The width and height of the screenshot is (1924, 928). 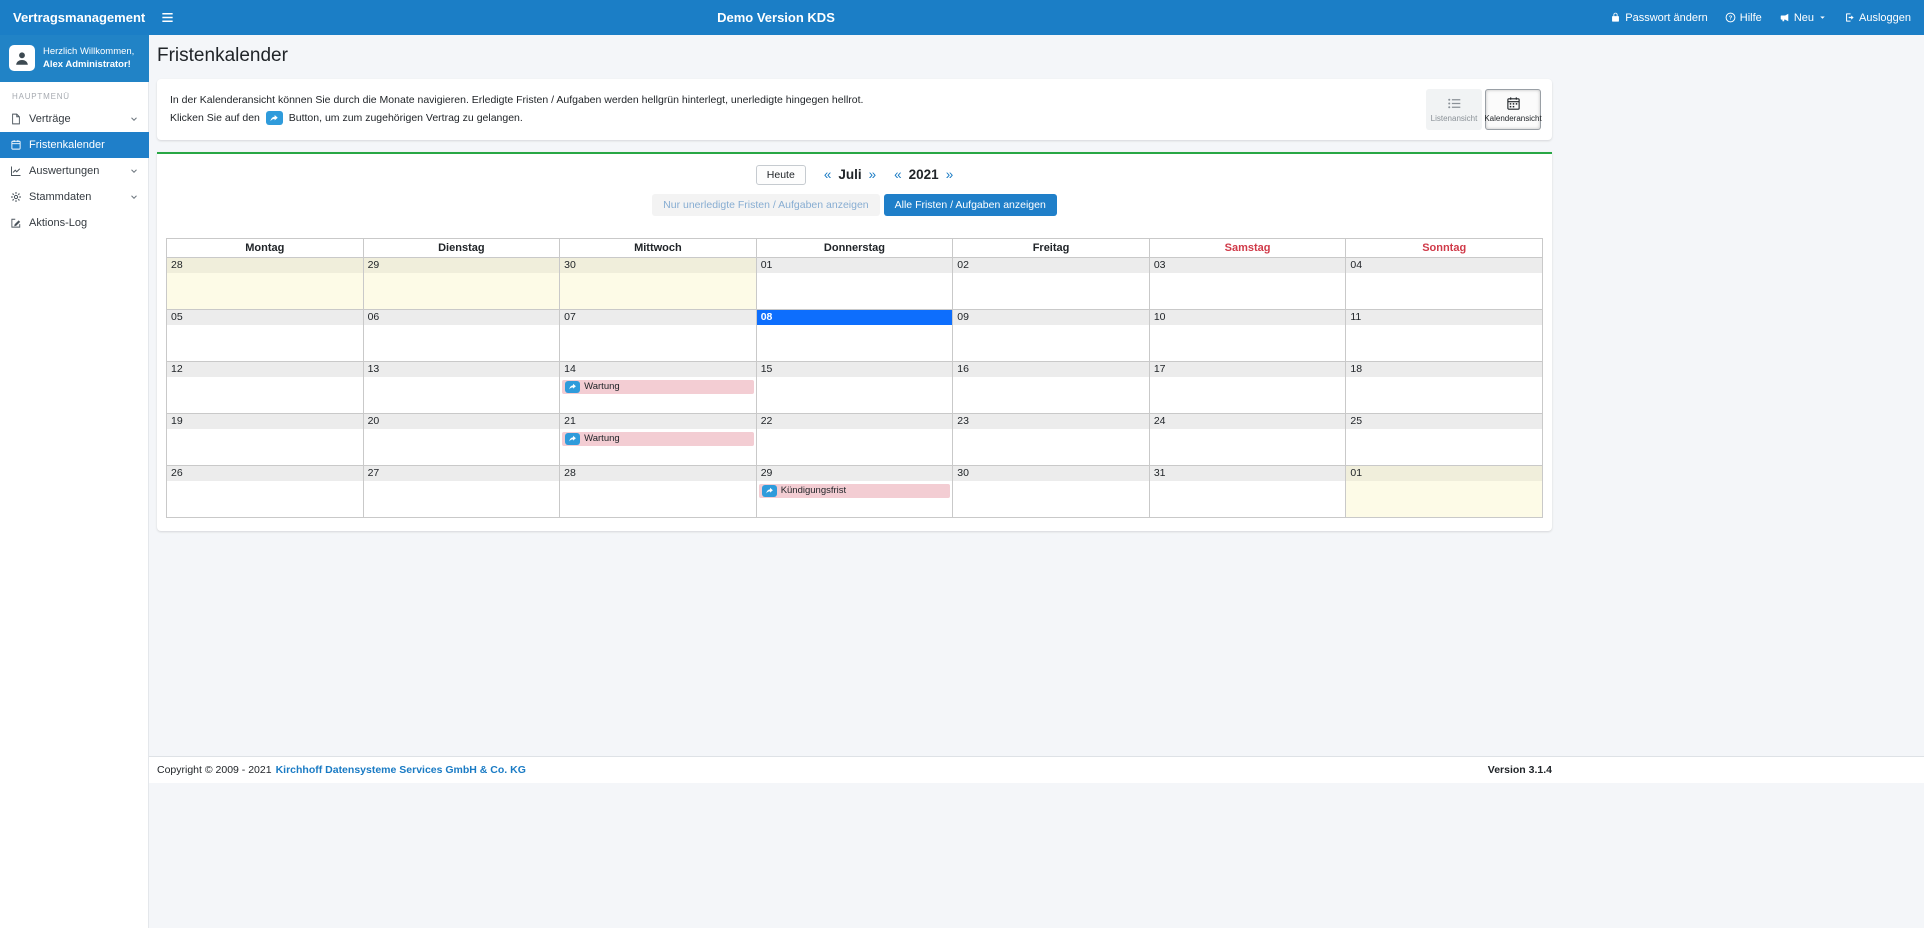 What do you see at coordinates (828, 174) in the screenshot?
I see `prev-month-arrow: «` at bounding box center [828, 174].